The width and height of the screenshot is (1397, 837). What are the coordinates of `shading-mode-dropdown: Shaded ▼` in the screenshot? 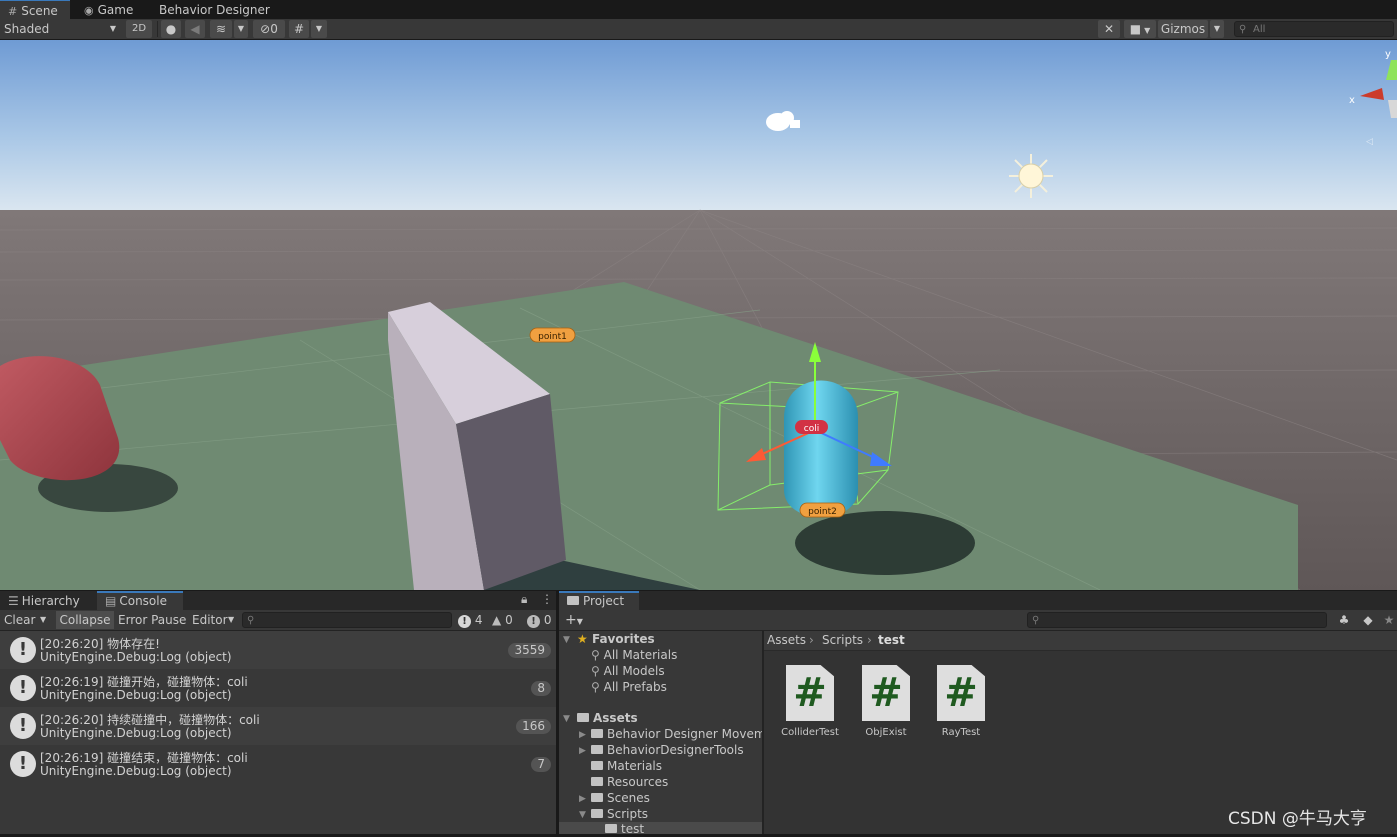 It's located at (61, 29).